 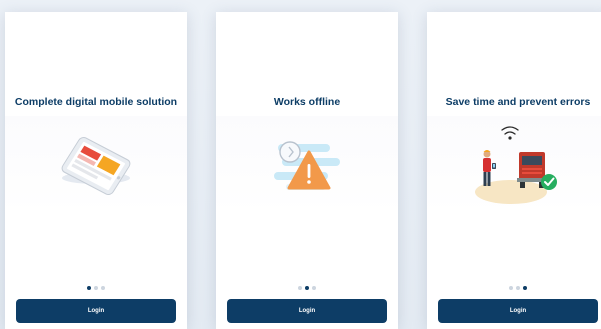 I want to click on warning-offline-icon, so click(x=307, y=165).